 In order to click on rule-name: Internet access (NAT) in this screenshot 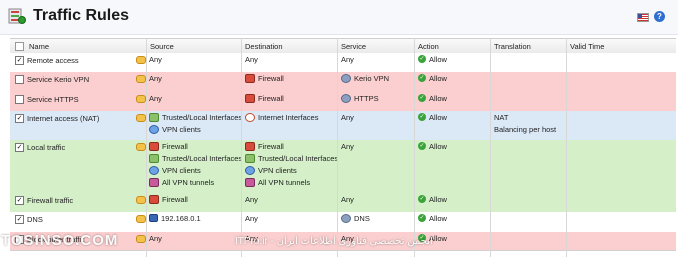, I will do `click(63, 118)`.